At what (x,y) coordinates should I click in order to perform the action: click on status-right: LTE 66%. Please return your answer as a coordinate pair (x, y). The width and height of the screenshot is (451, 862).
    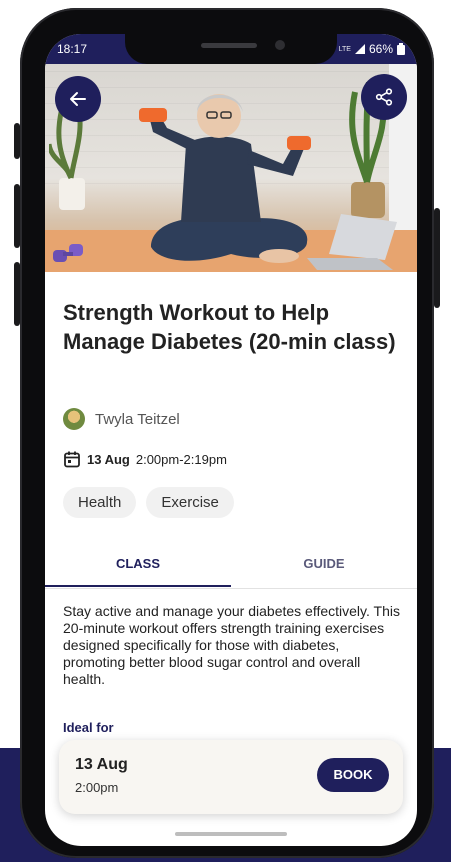
    Looking at the image, I should click on (372, 49).